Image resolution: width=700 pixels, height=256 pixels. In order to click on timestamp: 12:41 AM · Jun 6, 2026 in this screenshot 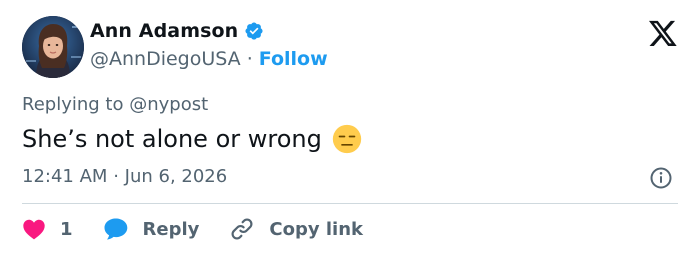, I will do `click(124, 176)`.